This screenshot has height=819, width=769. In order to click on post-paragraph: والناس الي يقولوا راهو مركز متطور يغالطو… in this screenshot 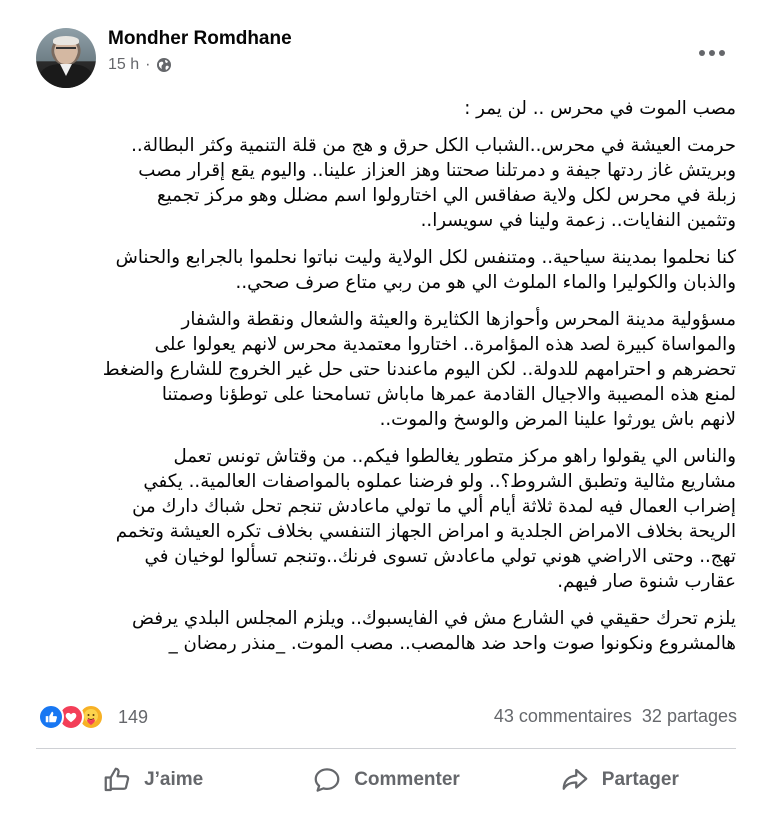, I will do `click(425, 519)`.